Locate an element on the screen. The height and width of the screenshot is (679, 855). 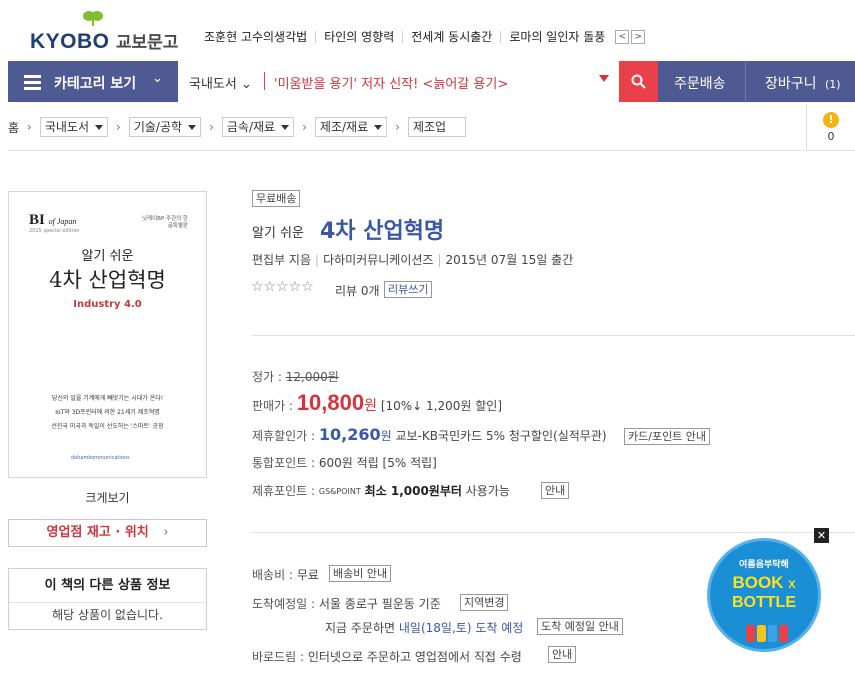
points-row: 통합포인트 : 600원 적립 [5% 적립] is located at coordinates (344, 462).